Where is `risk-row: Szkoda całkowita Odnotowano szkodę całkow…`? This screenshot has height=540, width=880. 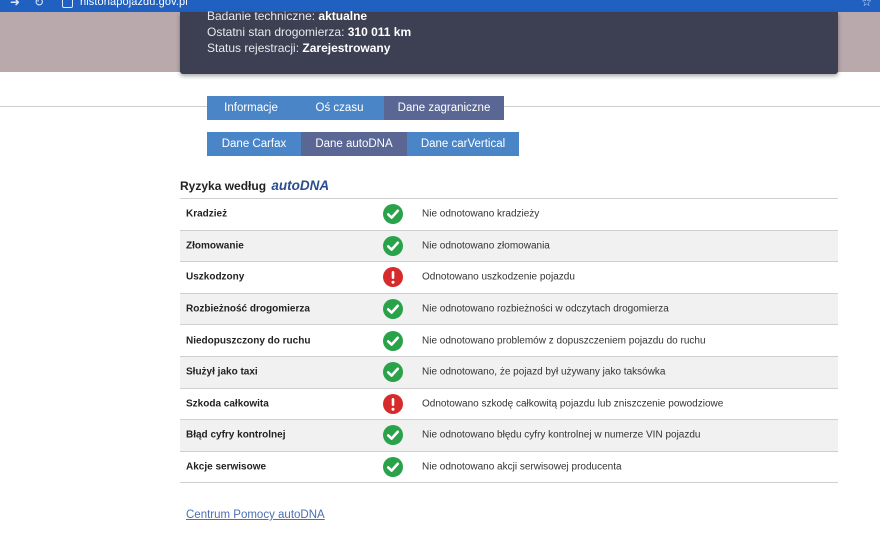 risk-row: Szkoda całkowita Odnotowano szkodę całkow… is located at coordinates (509, 405).